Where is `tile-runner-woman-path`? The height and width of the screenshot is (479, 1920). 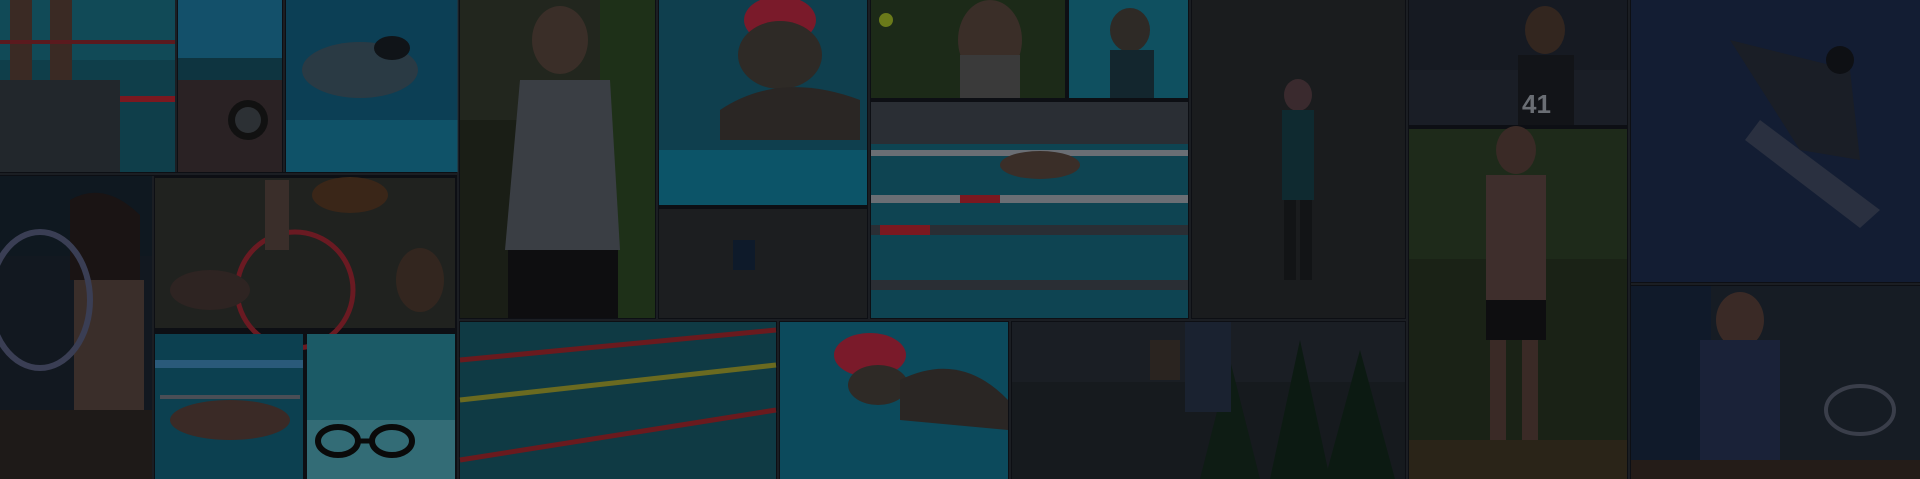
tile-runner-woman-path is located at coordinates (1518, 302).